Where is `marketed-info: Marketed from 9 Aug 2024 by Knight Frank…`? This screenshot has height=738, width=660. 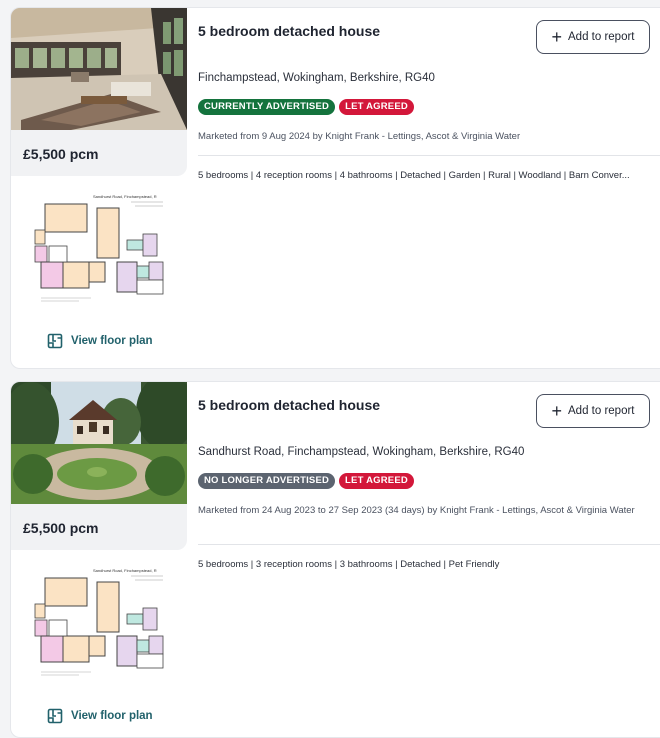 marketed-info: Marketed from 9 Aug 2024 by Knight Frank… is located at coordinates (359, 136).